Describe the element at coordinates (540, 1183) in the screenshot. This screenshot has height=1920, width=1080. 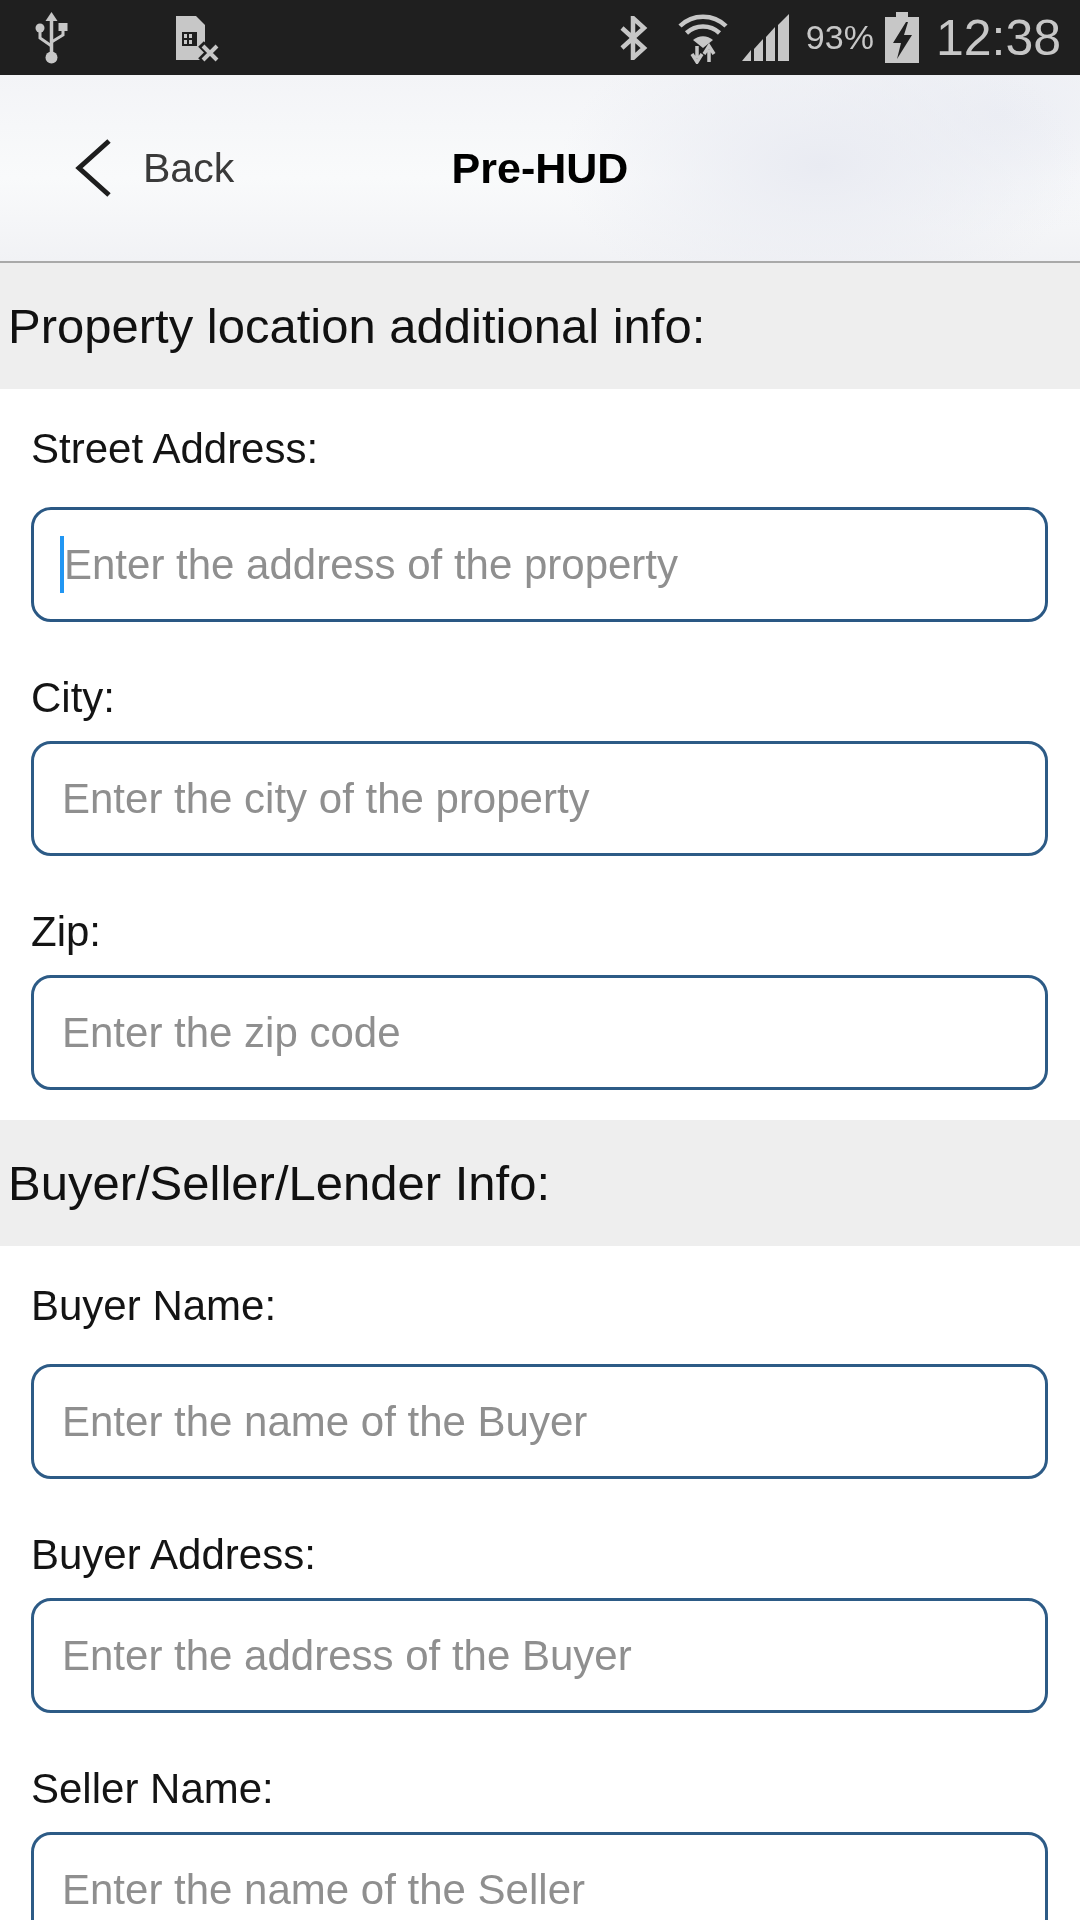
I see `section-heading: Buyer/Seller/Lender Info:` at that location.